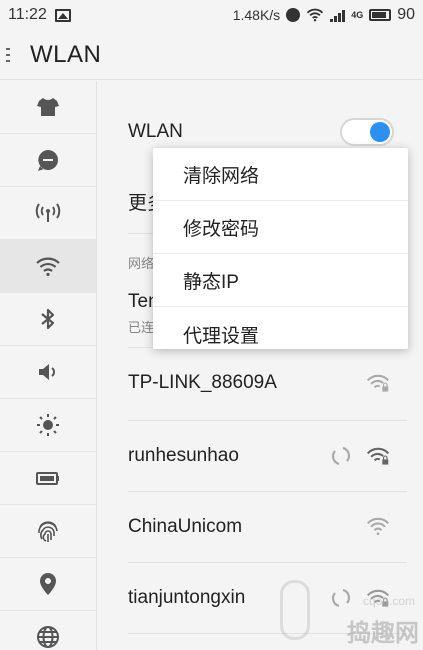 The width and height of the screenshot is (423, 650). I want to click on wifi-status-icon, so click(315, 15).